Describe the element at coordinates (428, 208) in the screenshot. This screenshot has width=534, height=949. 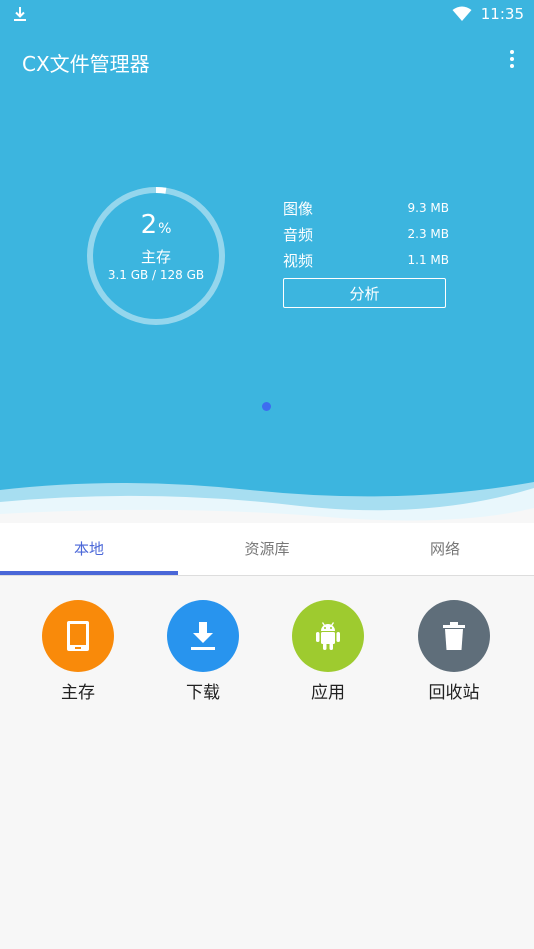
I see `stat-size: 9.3 MB` at that location.